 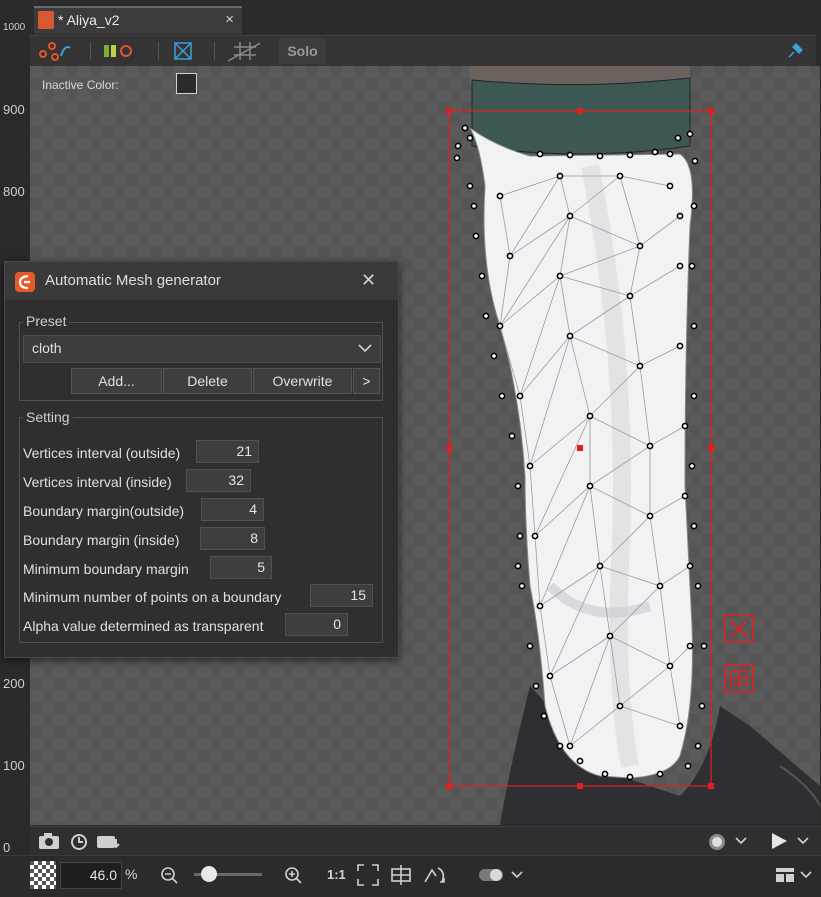 I want to click on rotate-view-icon, so click(x=435, y=875).